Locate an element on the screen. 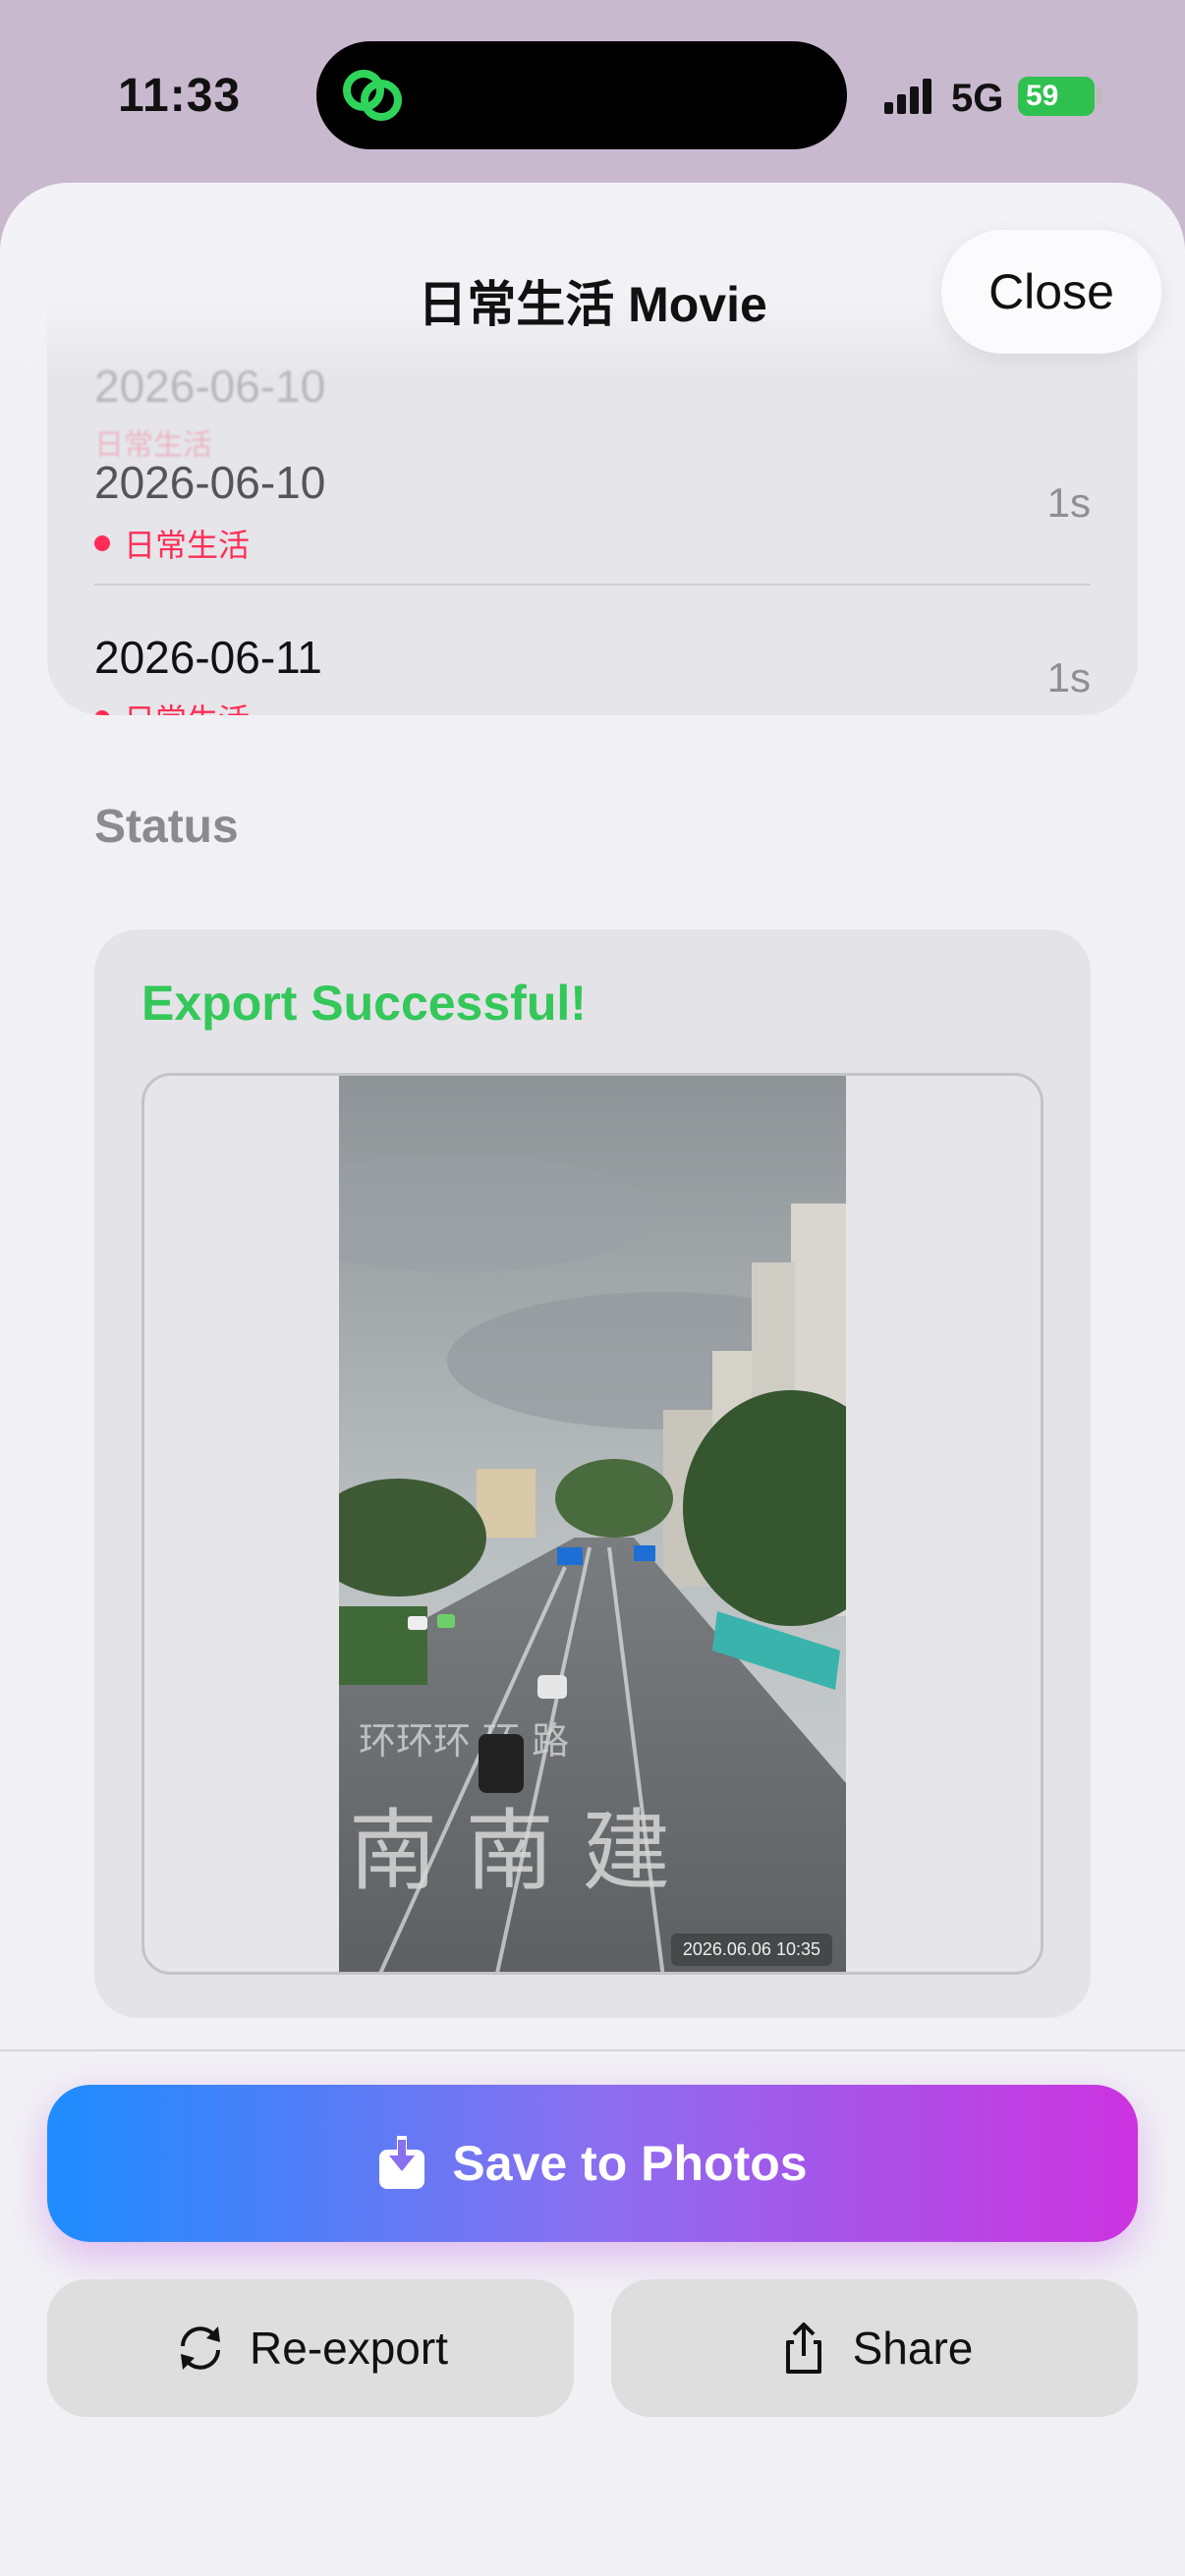 The width and height of the screenshot is (1185, 2576). save-to-photos-label: Save to Photos is located at coordinates (630, 2163).